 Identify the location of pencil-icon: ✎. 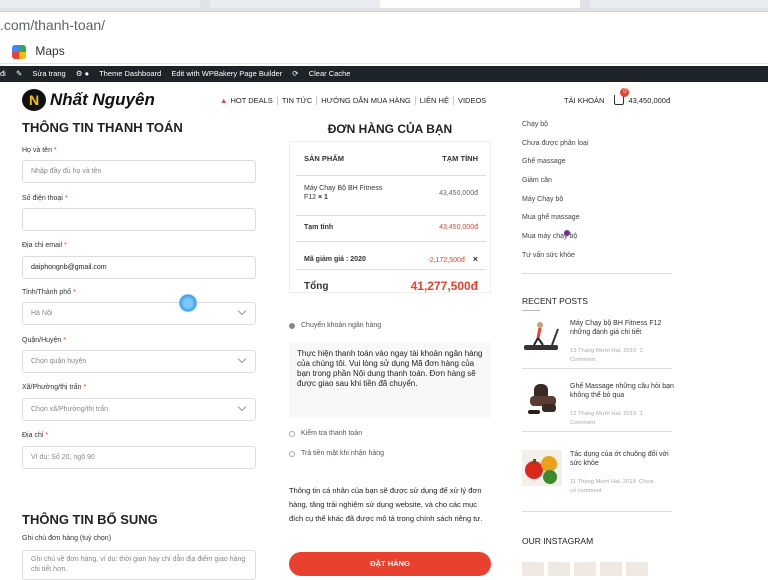
(19, 73).